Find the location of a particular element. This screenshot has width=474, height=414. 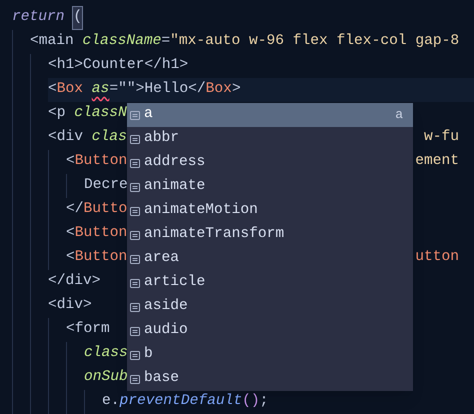

suggestion-label: audio is located at coordinates (166, 330).